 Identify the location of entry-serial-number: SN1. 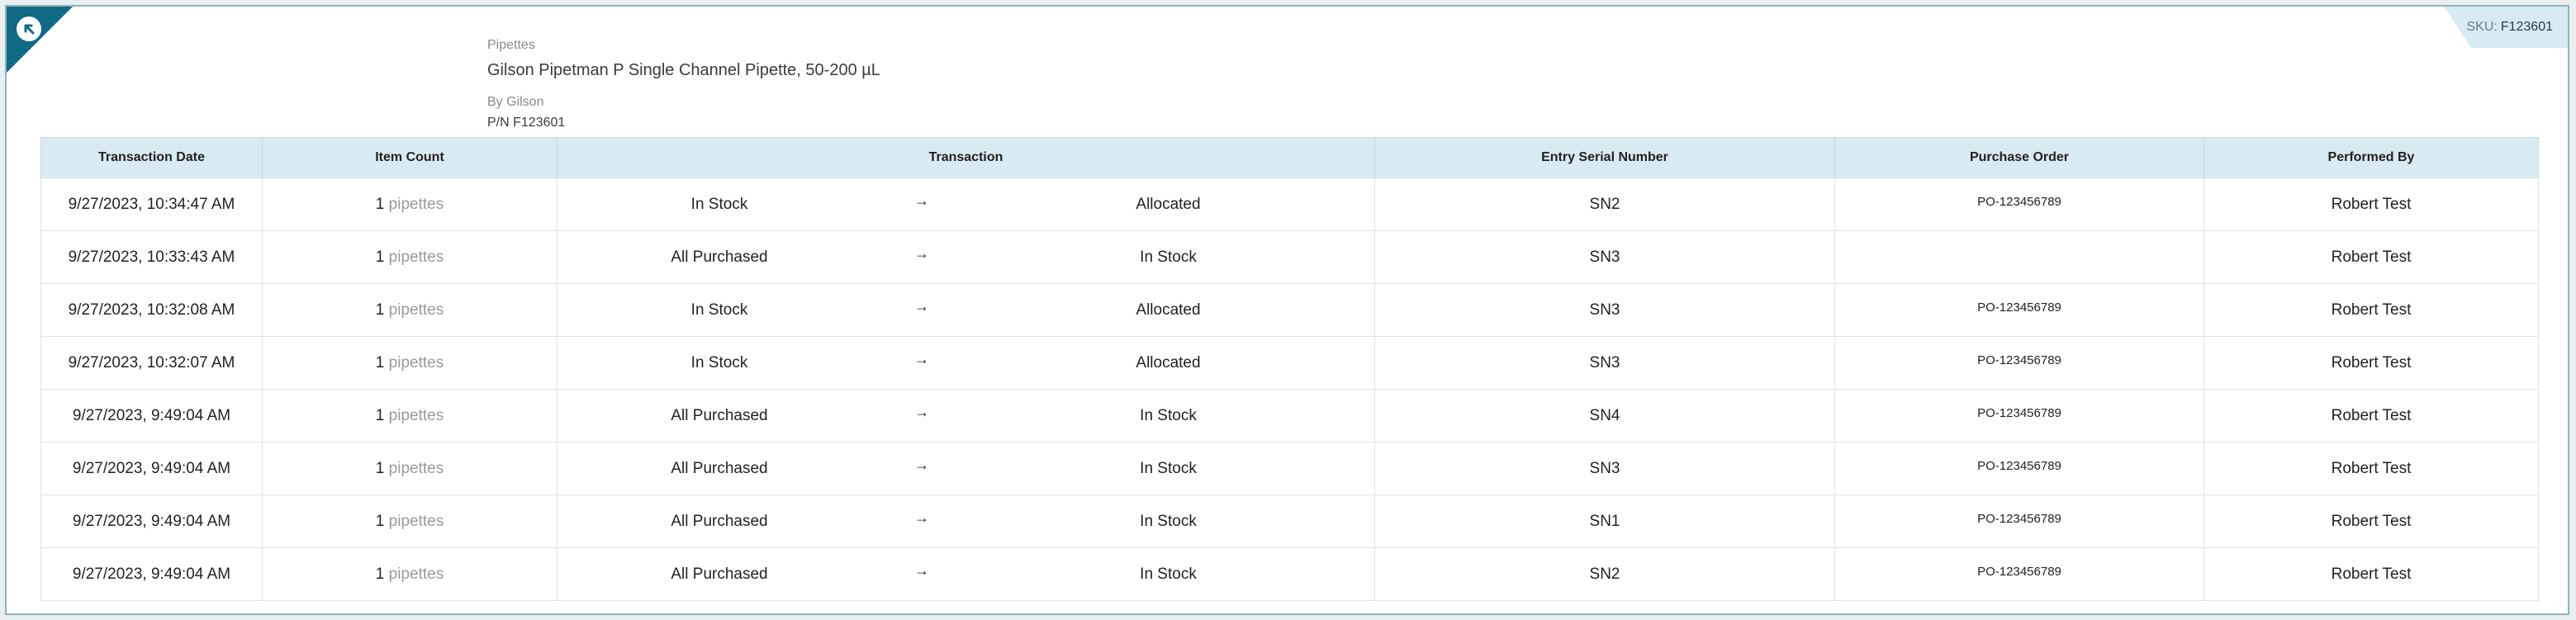
(1604, 521).